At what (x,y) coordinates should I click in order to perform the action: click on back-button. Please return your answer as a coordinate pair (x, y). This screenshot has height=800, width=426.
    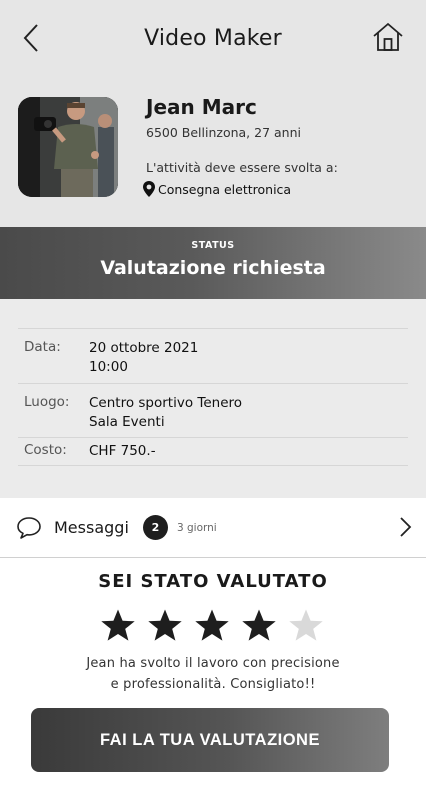
    Looking at the image, I should click on (31, 38).